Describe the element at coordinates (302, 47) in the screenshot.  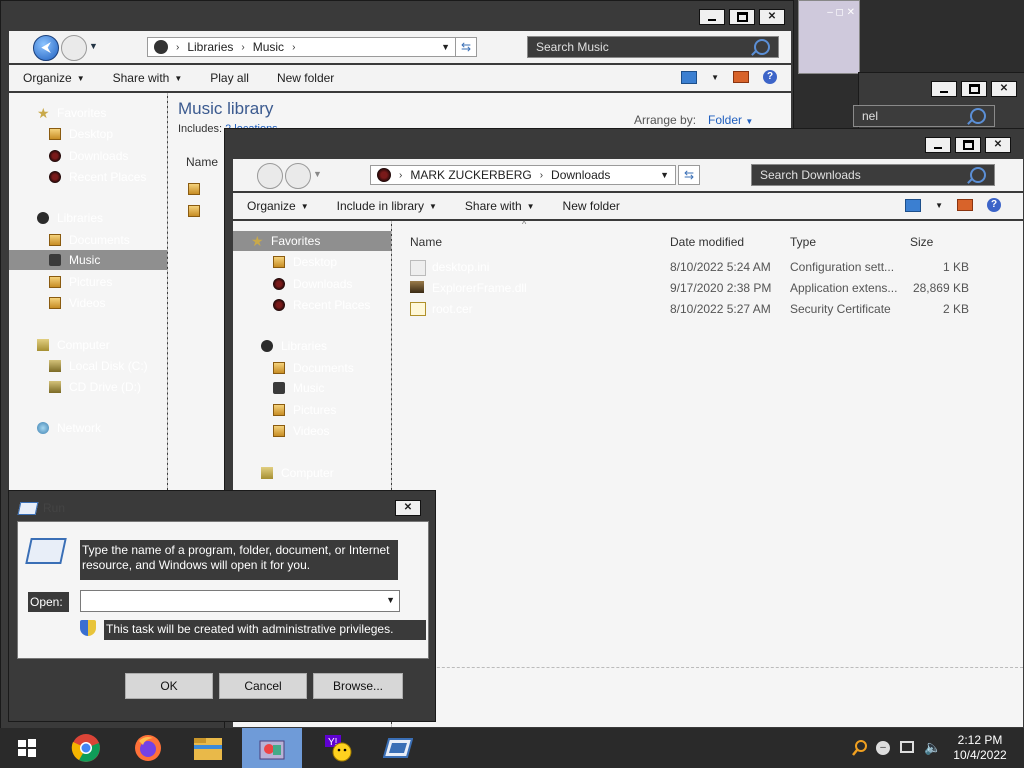
I see `music-address-bar: › Libraries › Music › ▼` at that location.